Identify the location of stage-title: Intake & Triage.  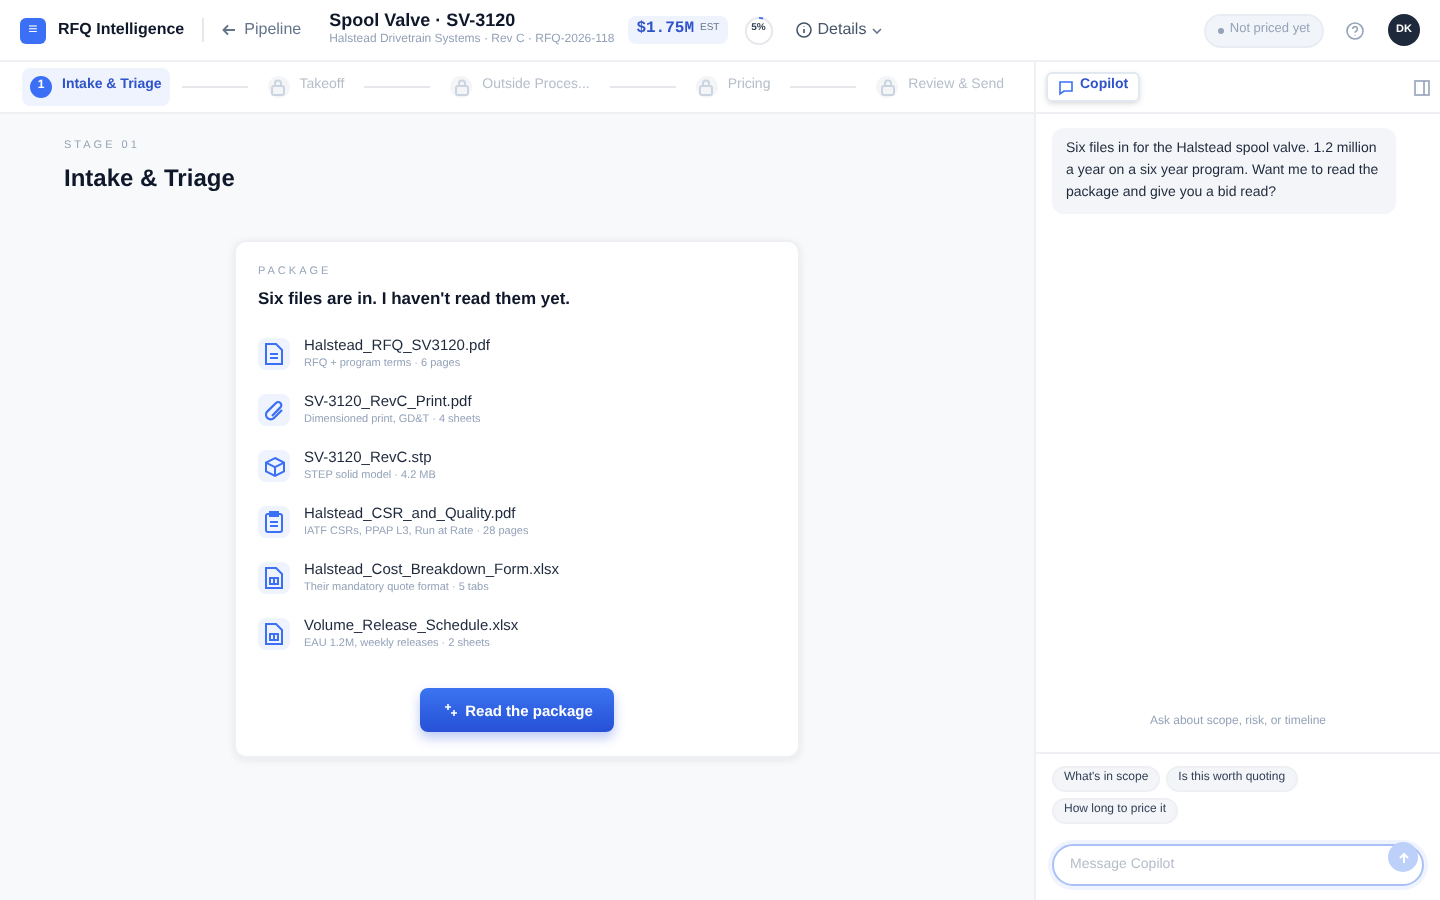
(150, 179).